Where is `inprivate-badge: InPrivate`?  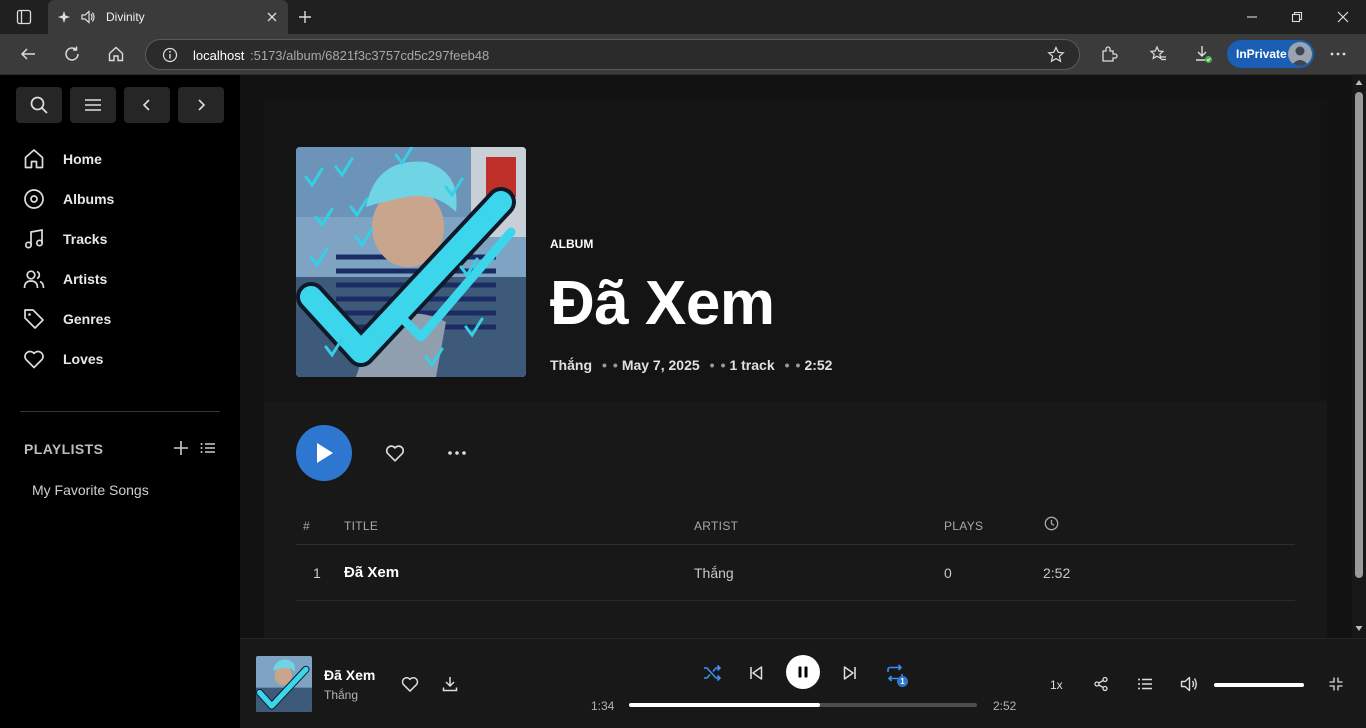 inprivate-badge: InPrivate is located at coordinates (1270, 54).